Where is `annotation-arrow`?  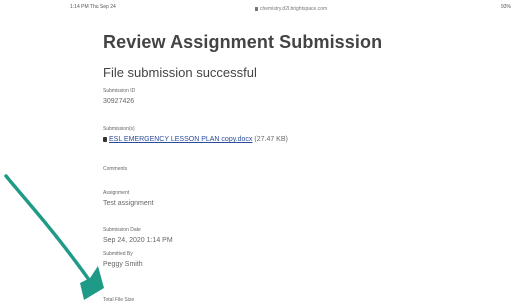
annotation-arrow is located at coordinates (54, 237).